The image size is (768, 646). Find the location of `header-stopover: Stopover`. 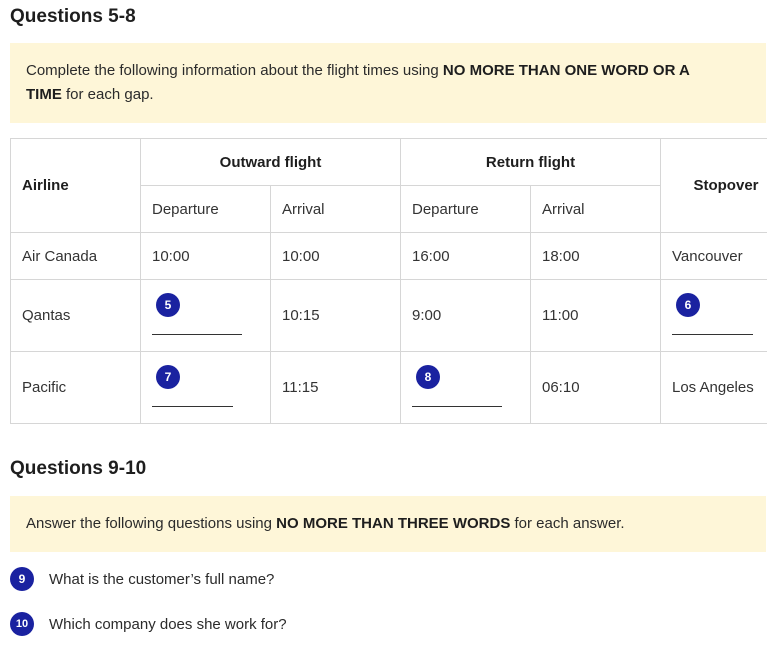

header-stopover: Stopover is located at coordinates (713, 185).